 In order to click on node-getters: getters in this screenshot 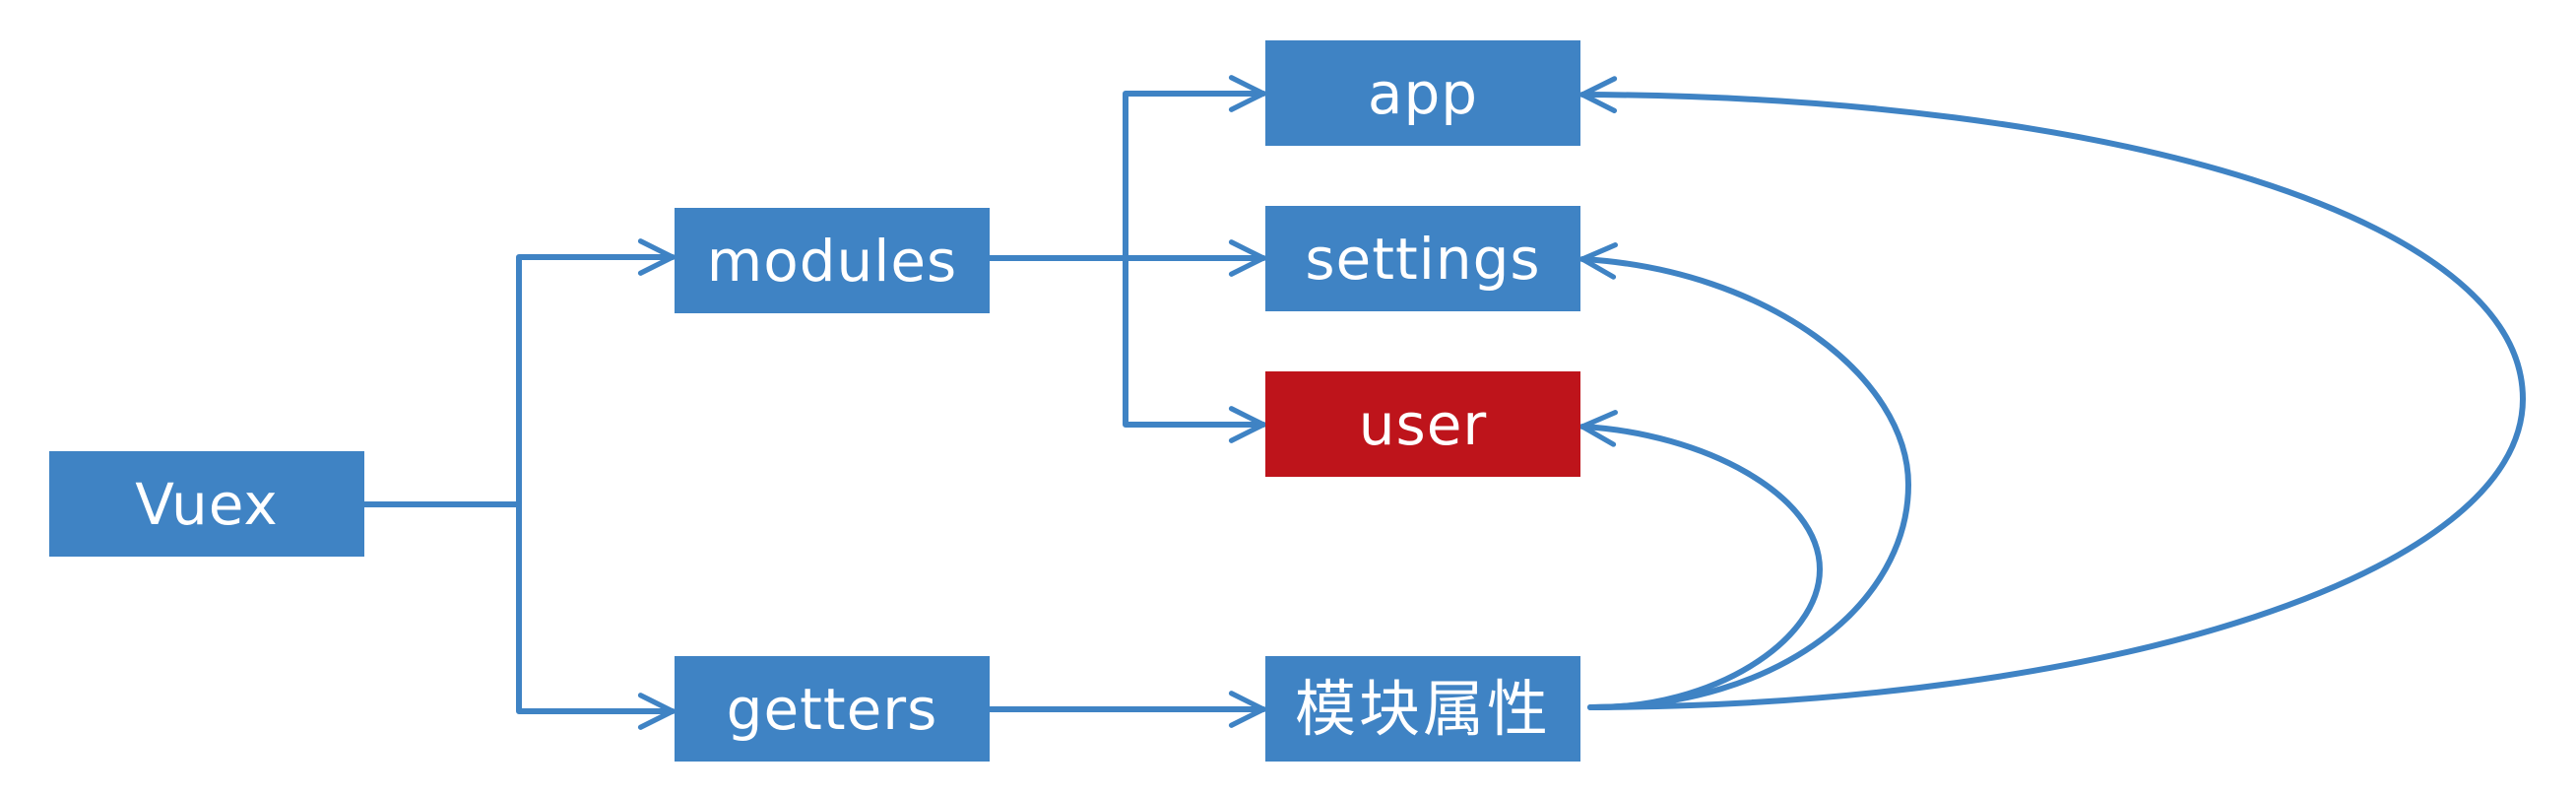, I will do `click(832, 709)`.